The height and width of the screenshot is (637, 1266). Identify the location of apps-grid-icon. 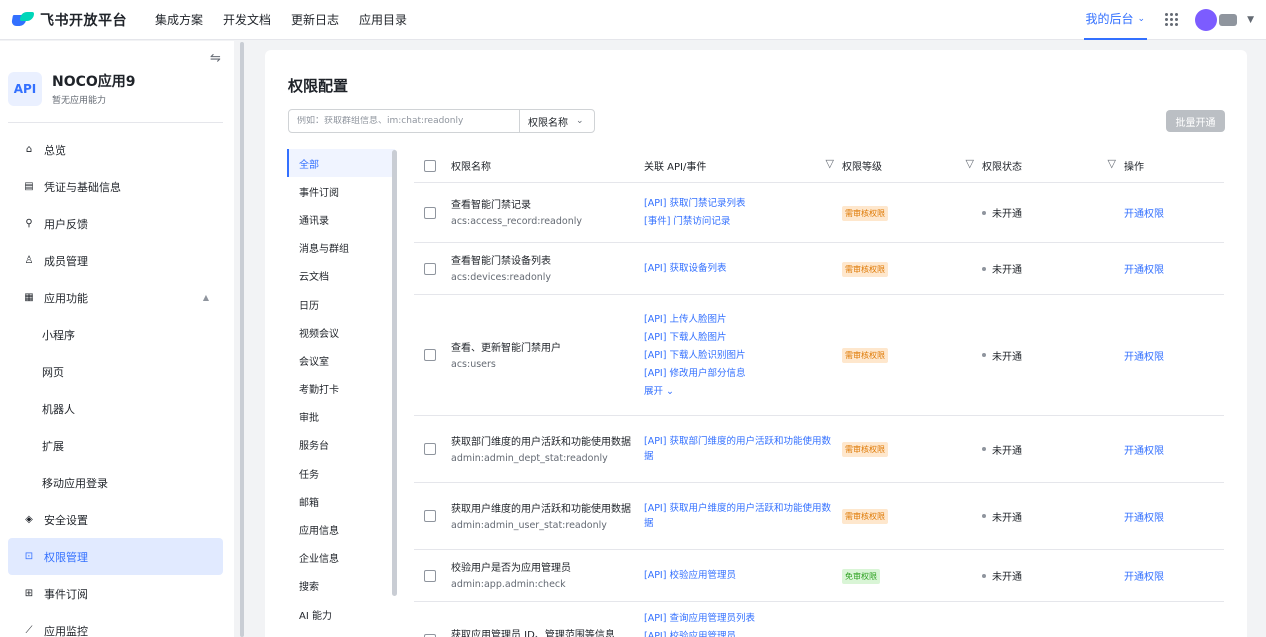
(1172, 19).